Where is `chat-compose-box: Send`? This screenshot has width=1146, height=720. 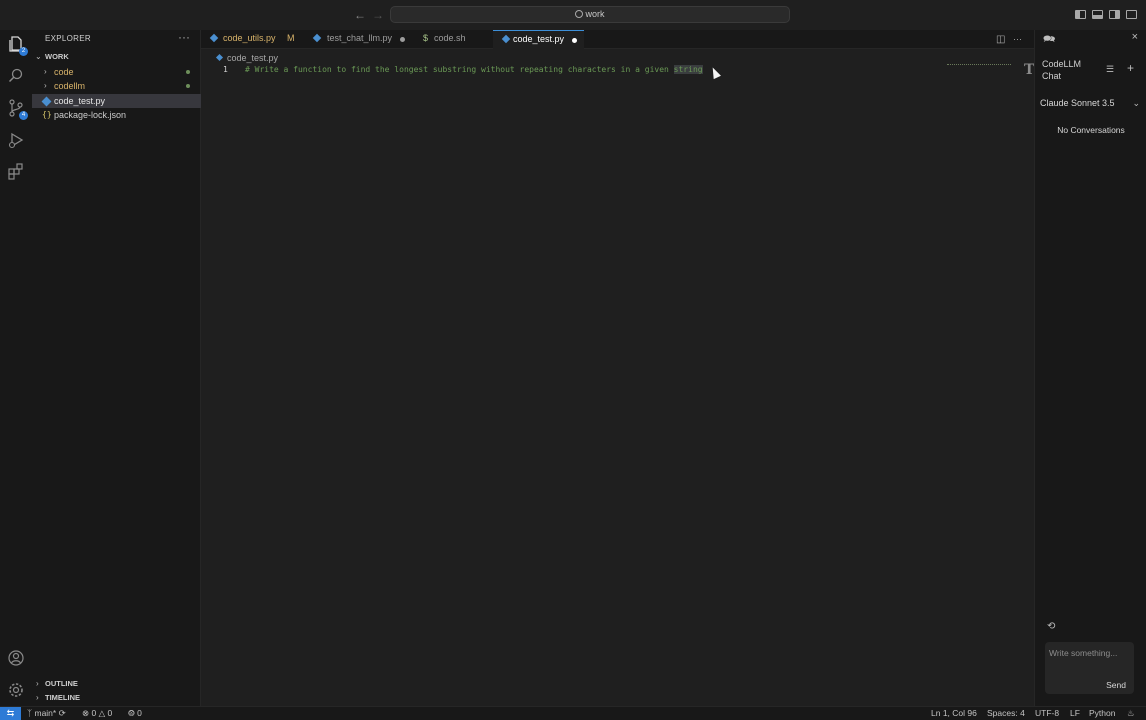 chat-compose-box: Send is located at coordinates (1089, 668).